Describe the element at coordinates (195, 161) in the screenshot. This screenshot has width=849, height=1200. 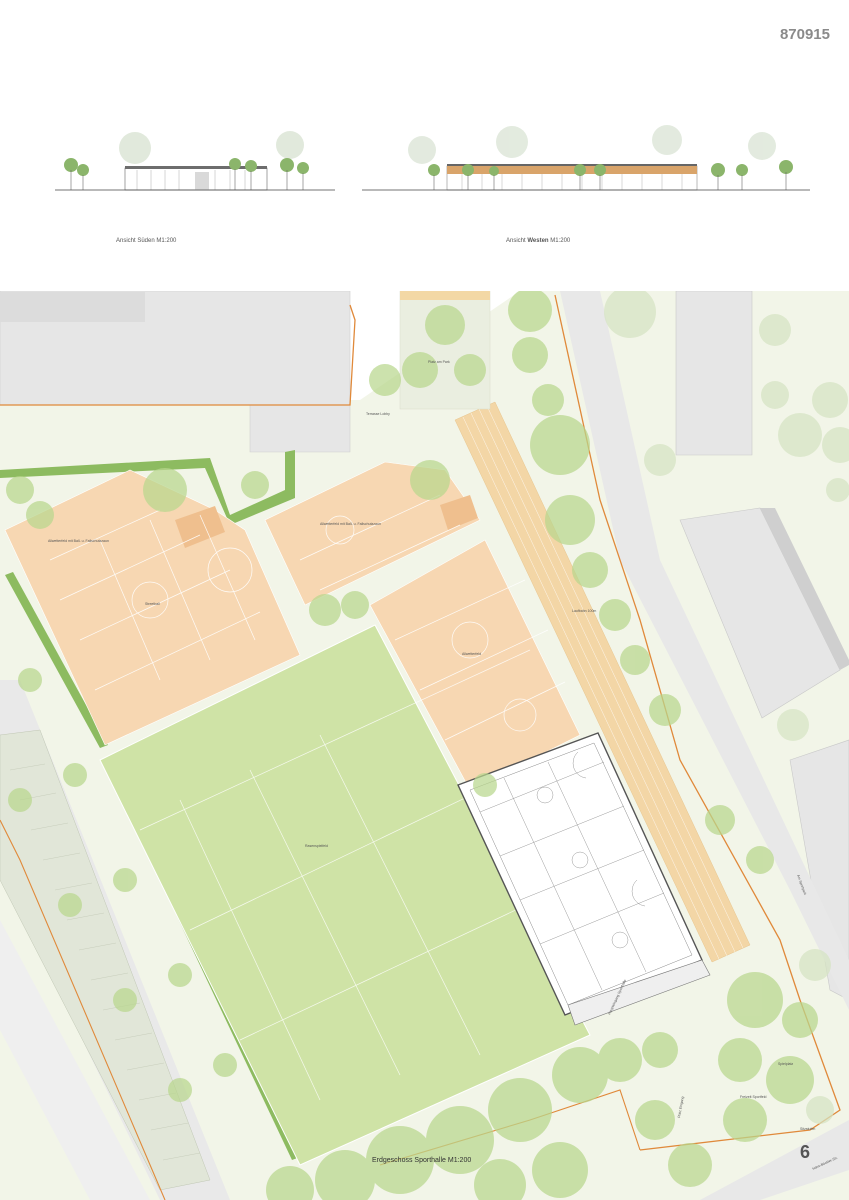
I see `south-elevation-drawing` at that location.